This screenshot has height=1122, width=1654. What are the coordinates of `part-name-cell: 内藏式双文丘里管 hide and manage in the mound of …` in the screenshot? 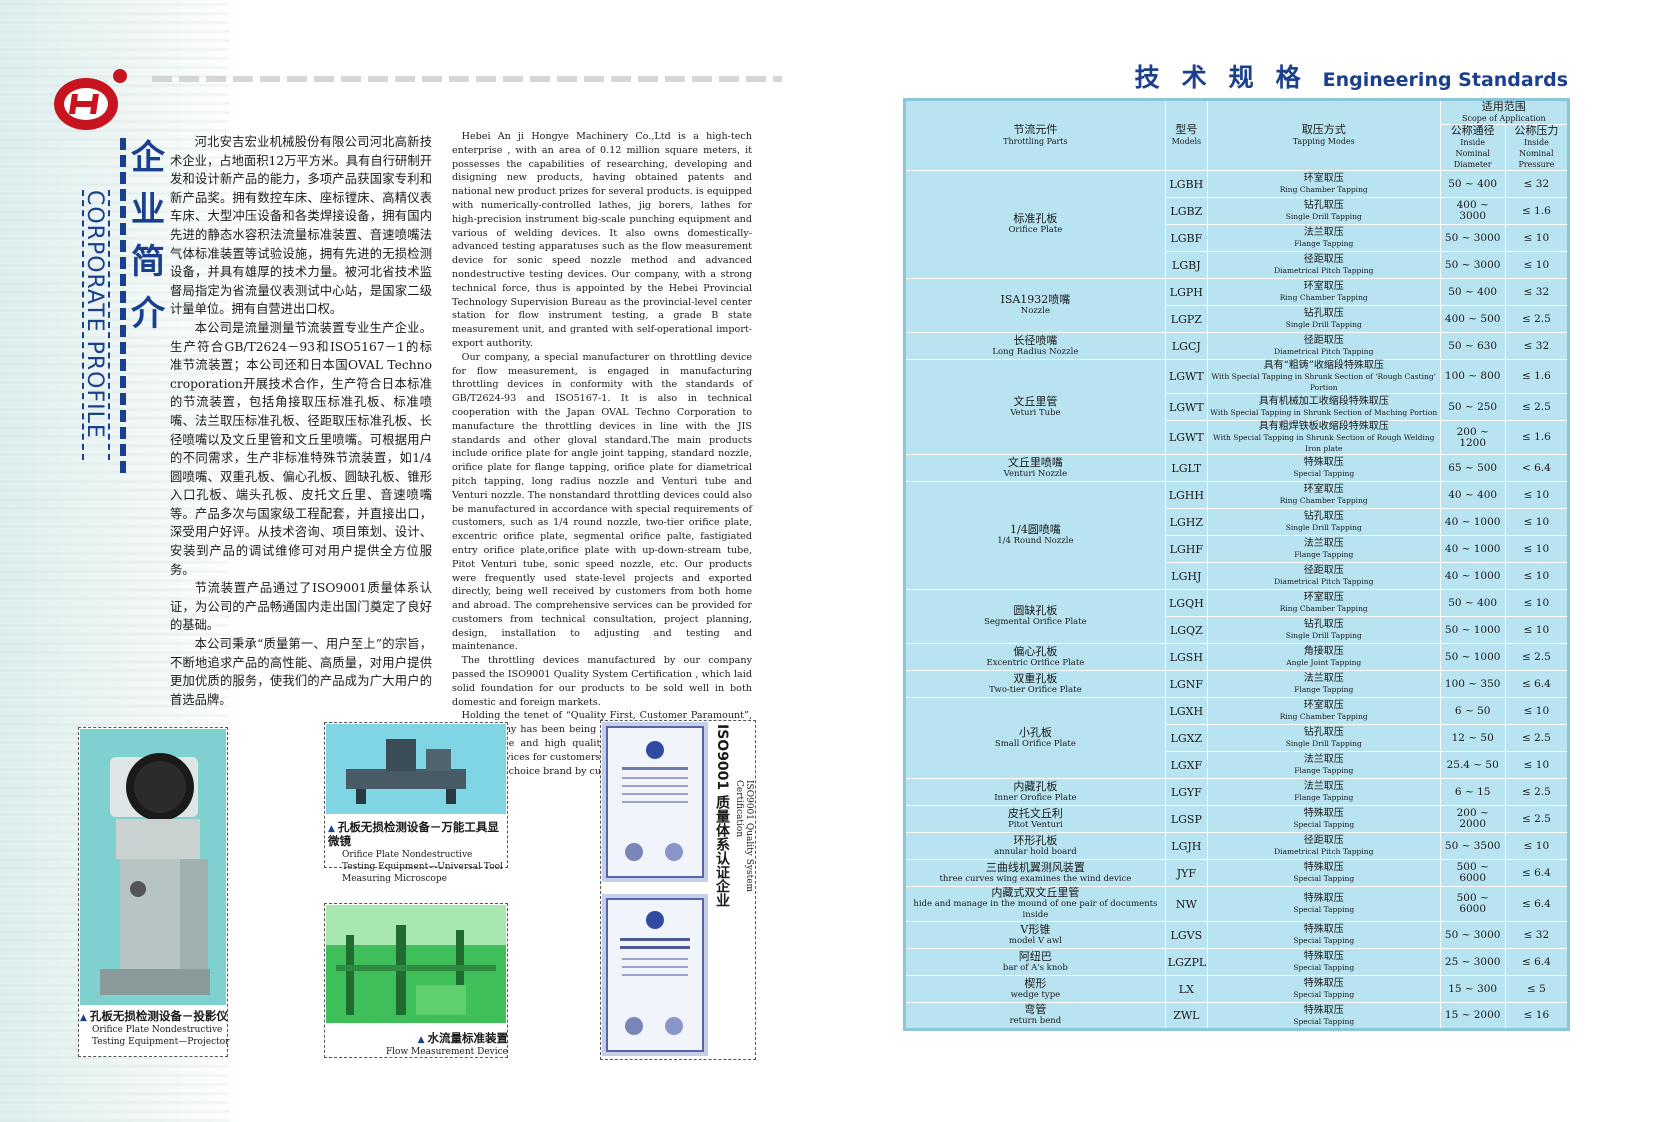 It's located at (1035, 904).